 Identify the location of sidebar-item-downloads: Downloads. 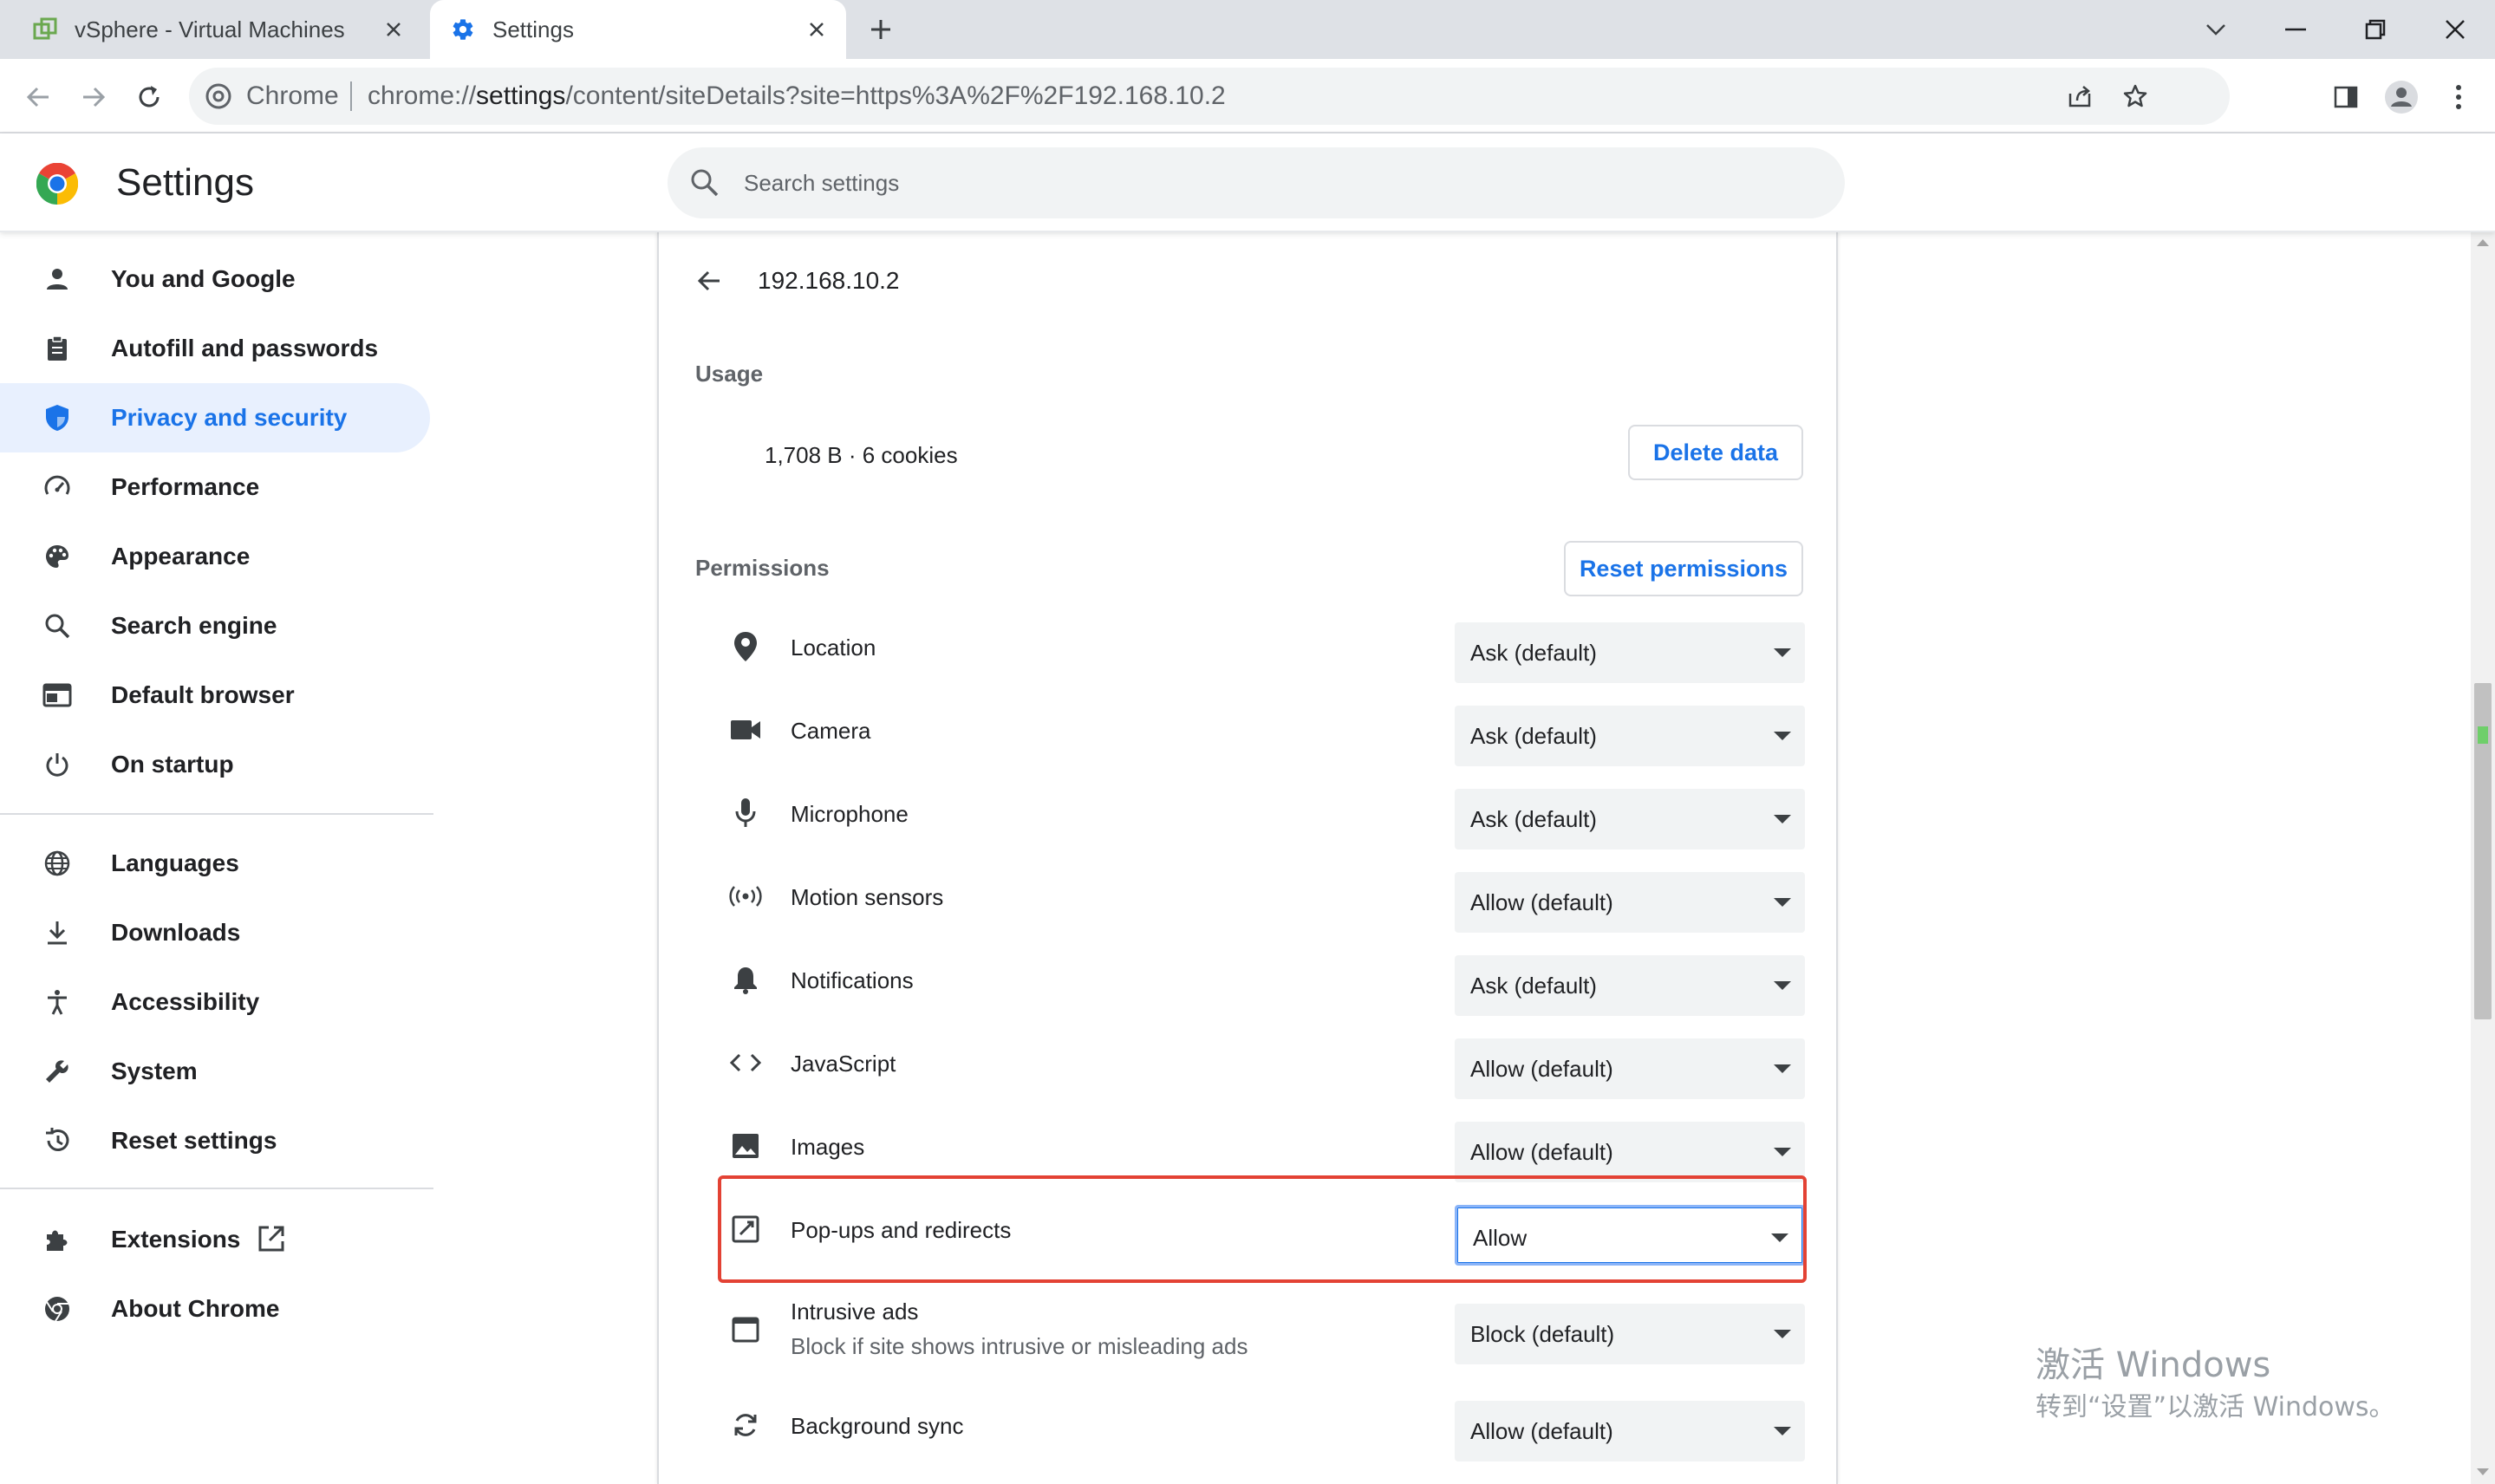
(215, 932).